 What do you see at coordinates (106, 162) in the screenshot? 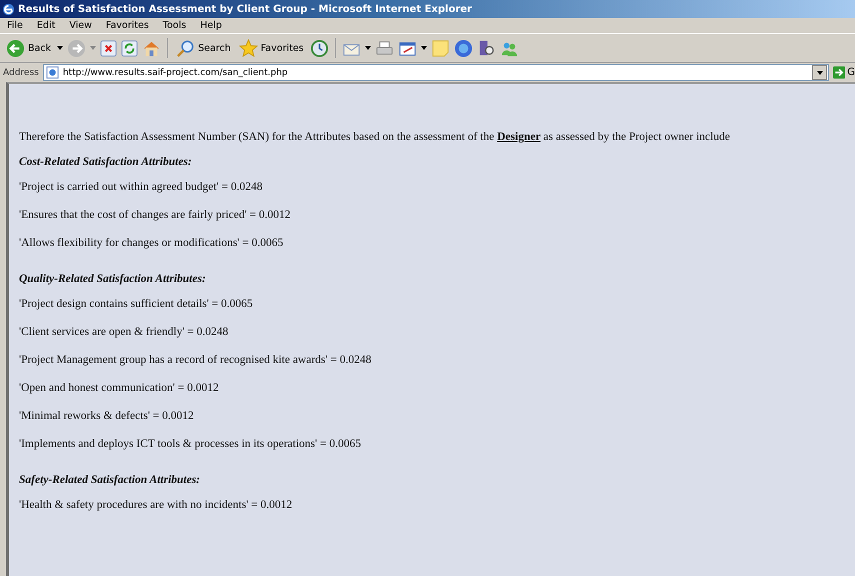
I see `section-heading: Cost-Related Satisfaction Attributes:` at bounding box center [106, 162].